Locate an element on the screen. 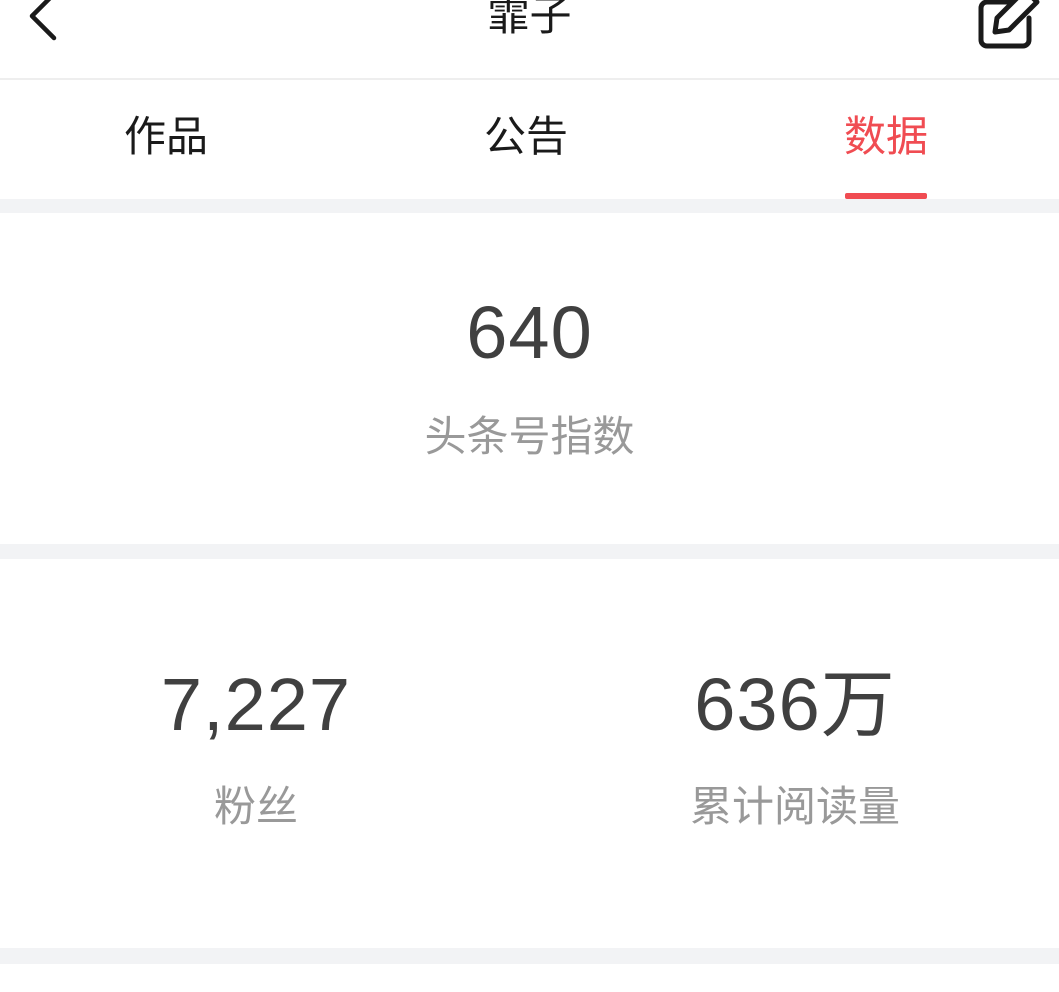 This screenshot has width=1059, height=992. tab-bar: 作品 公告 数据 is located at coordinates (529, 139).